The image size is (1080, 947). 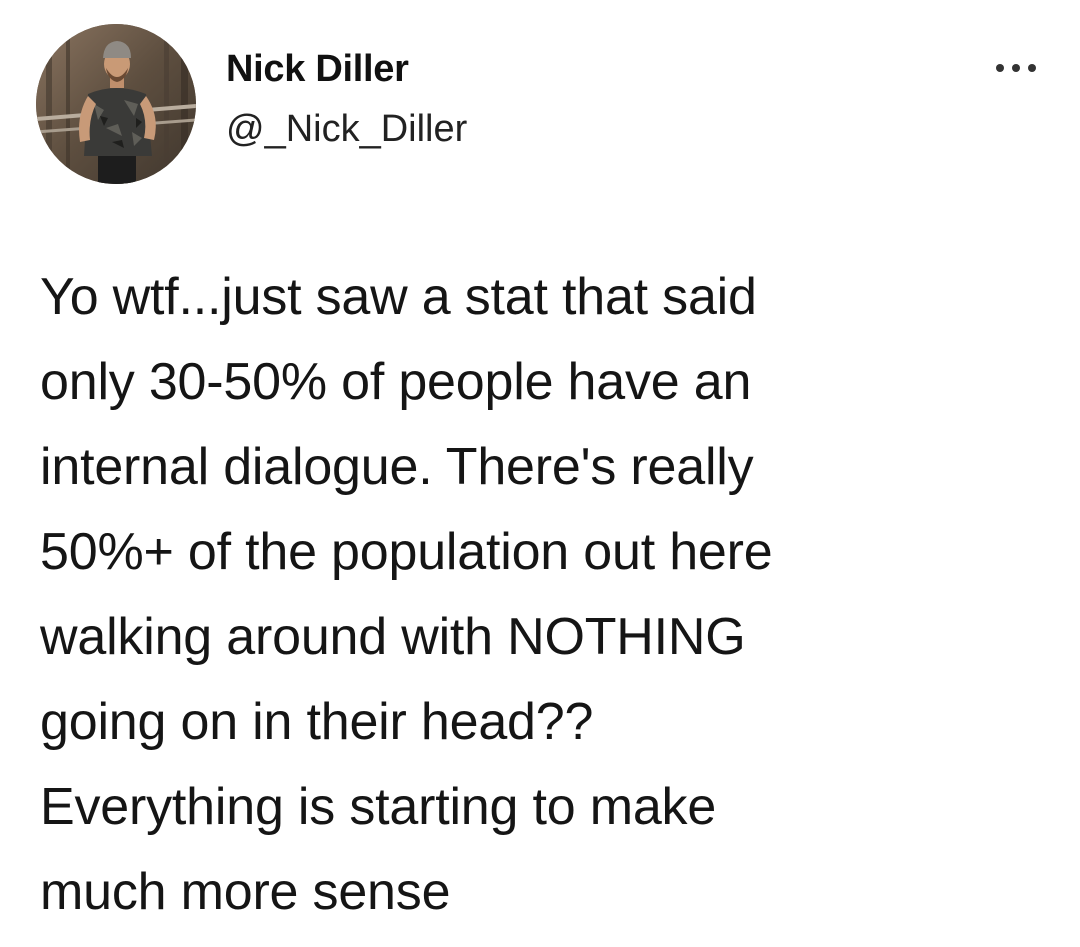 I want to click on author-handle: @_Nick_Diller, so click(x=346, y=129).